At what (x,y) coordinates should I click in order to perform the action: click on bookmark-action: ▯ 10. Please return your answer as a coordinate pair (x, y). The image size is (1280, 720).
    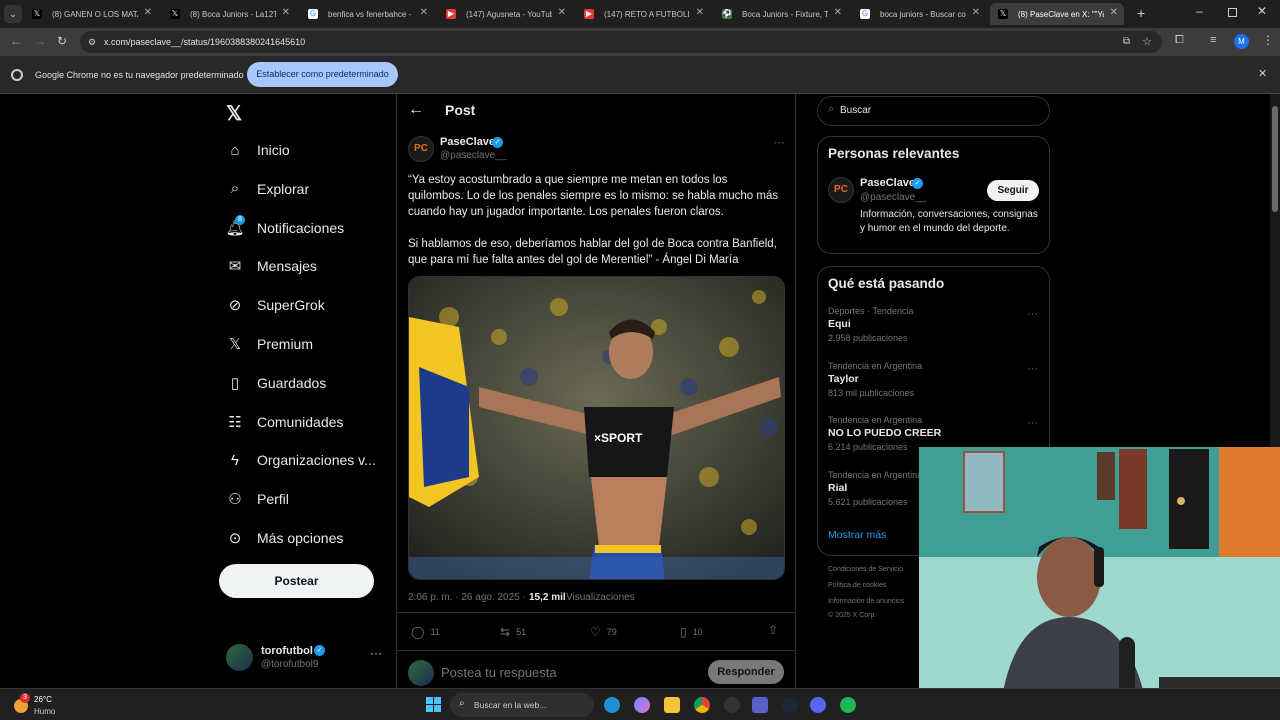
    Looking at the image, I should click on (691, 632).